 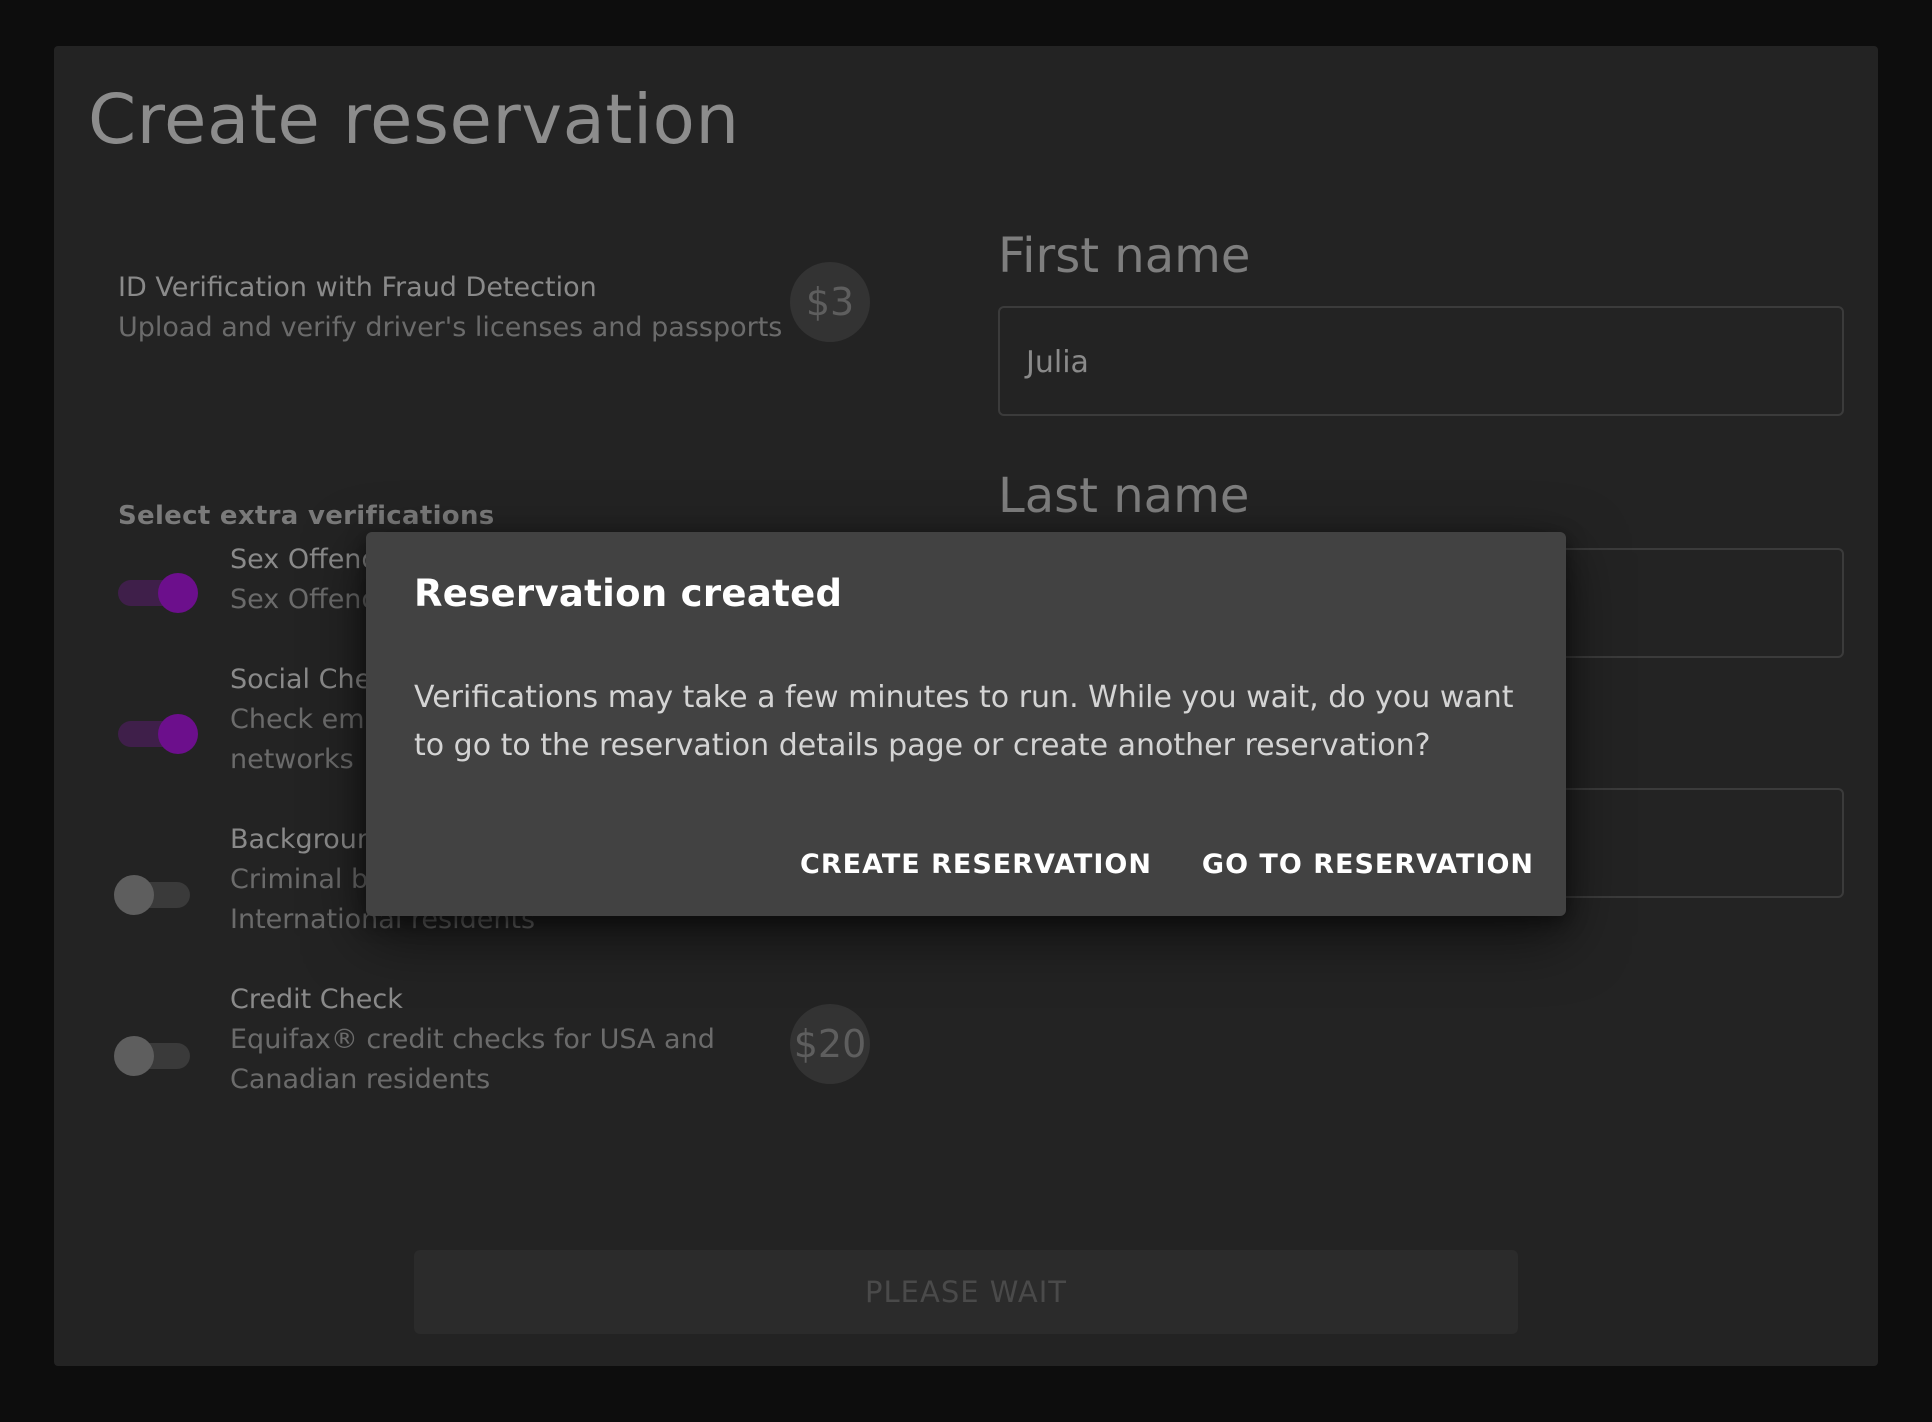 I want to click on sex-offender-toggle, so click(x=158, y=593).